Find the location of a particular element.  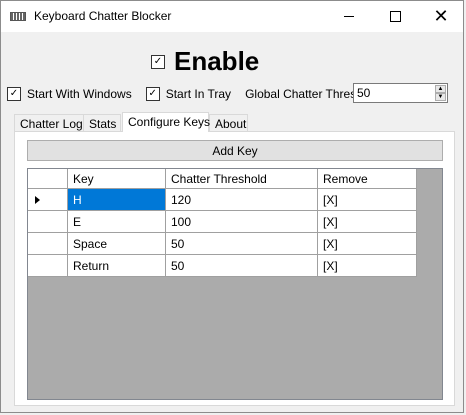

table-row: Return 50 [X] is located at coordinates (222, 266).